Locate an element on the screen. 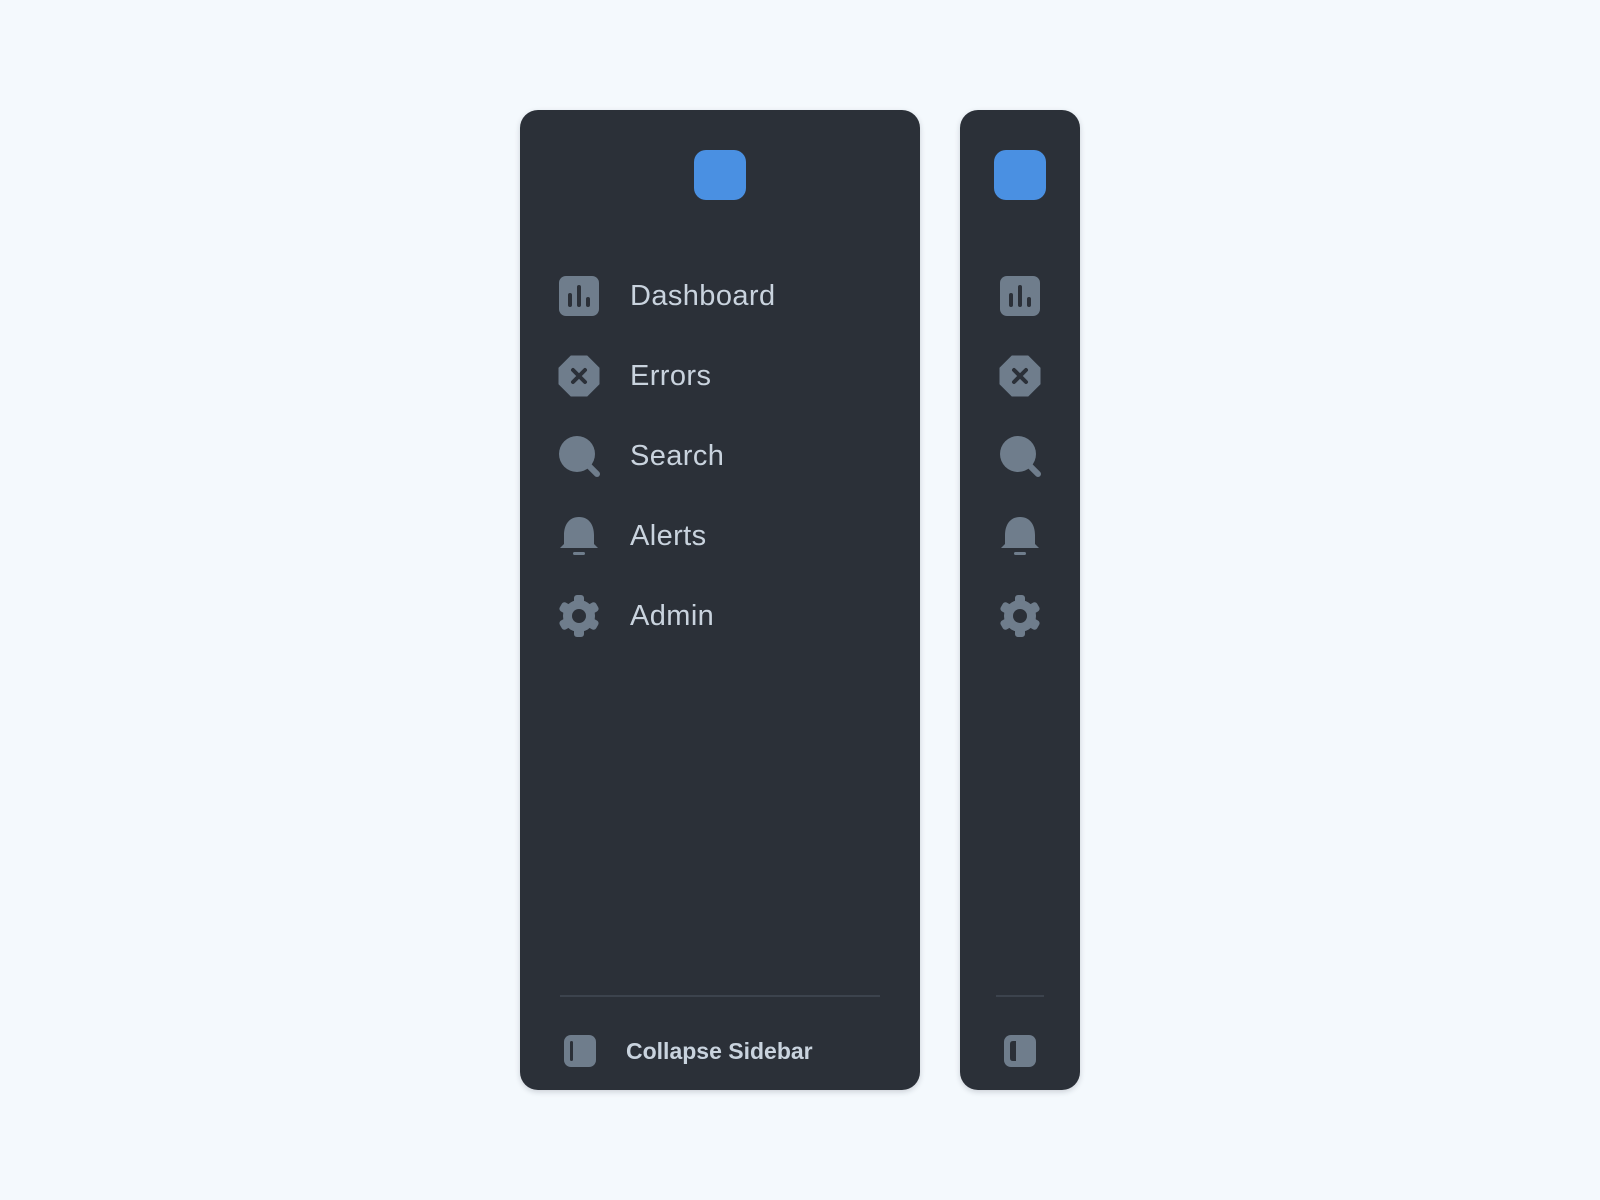 The width and height of the screenshot is (1600, 1200). nav-label-search: Search is located at coordinates (677, 455).